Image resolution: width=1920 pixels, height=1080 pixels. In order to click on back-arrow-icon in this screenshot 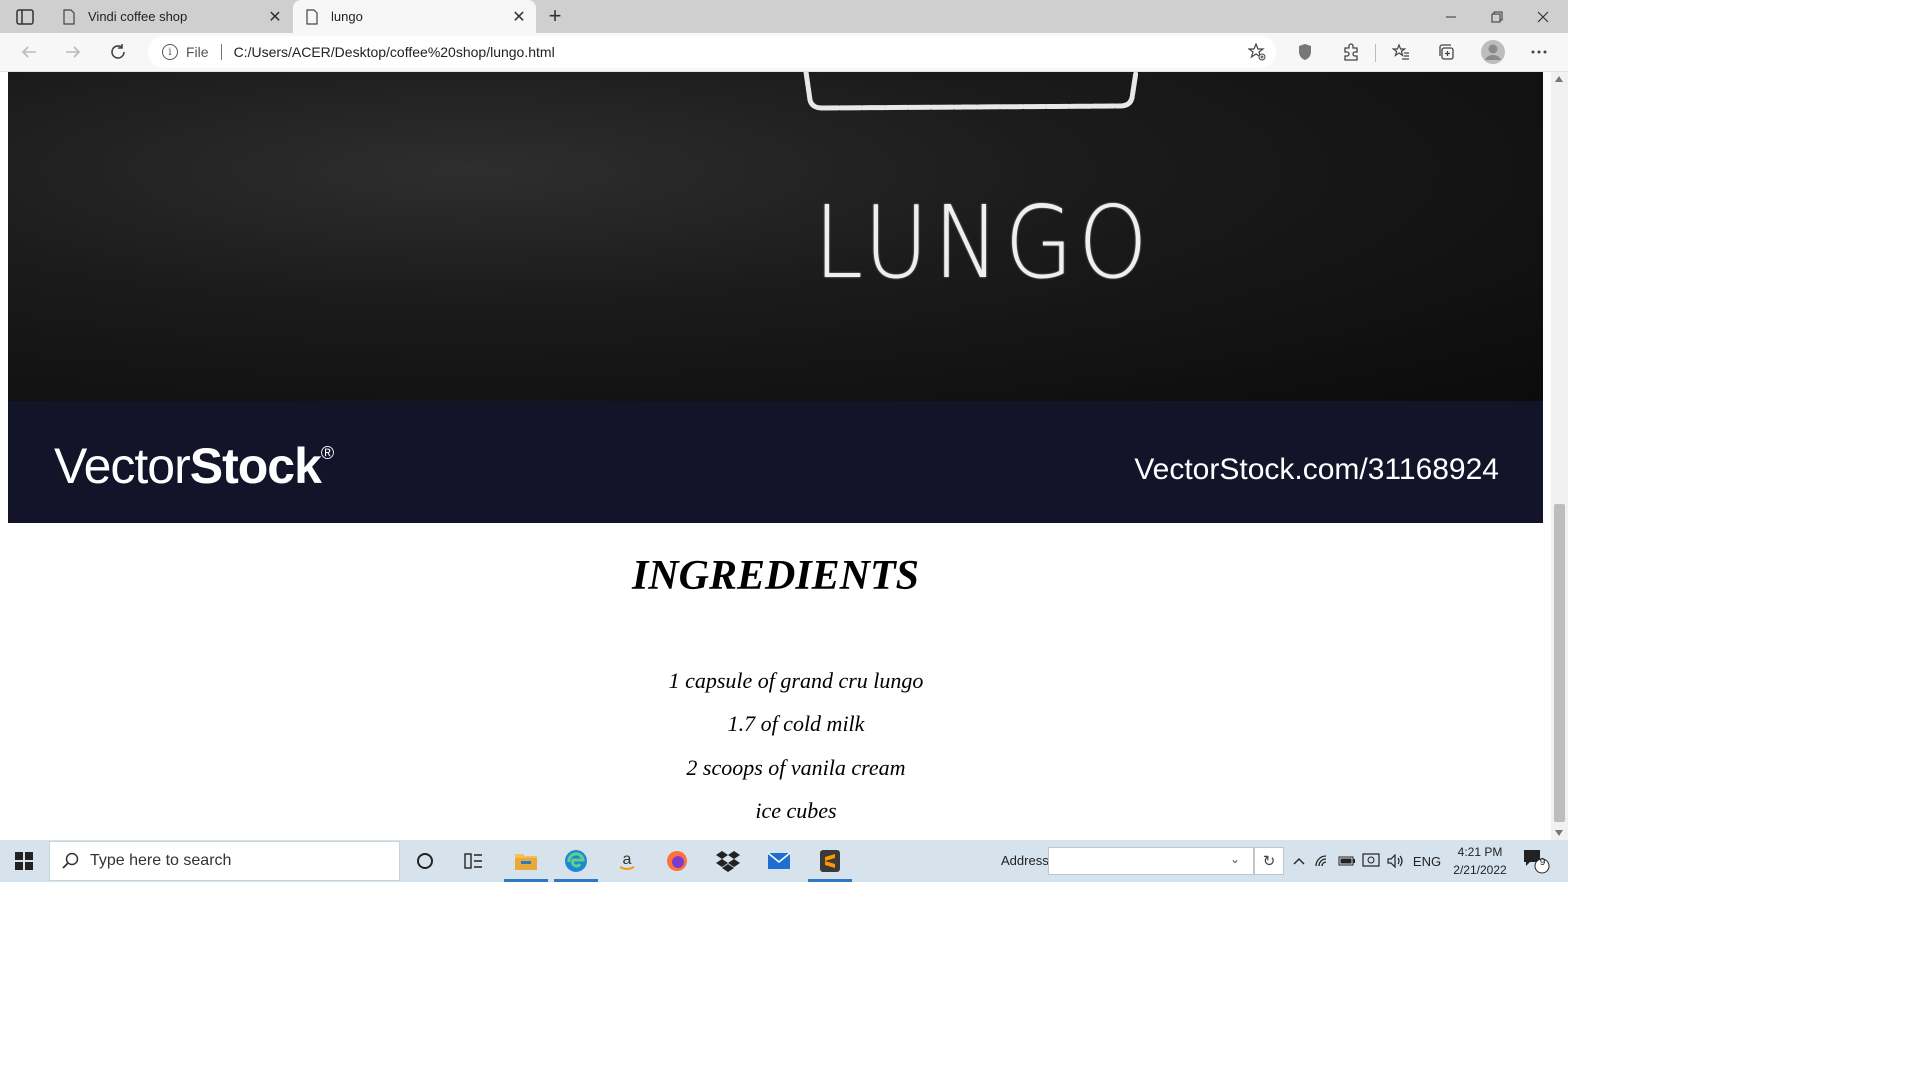, I will do `click(28, 52)`.